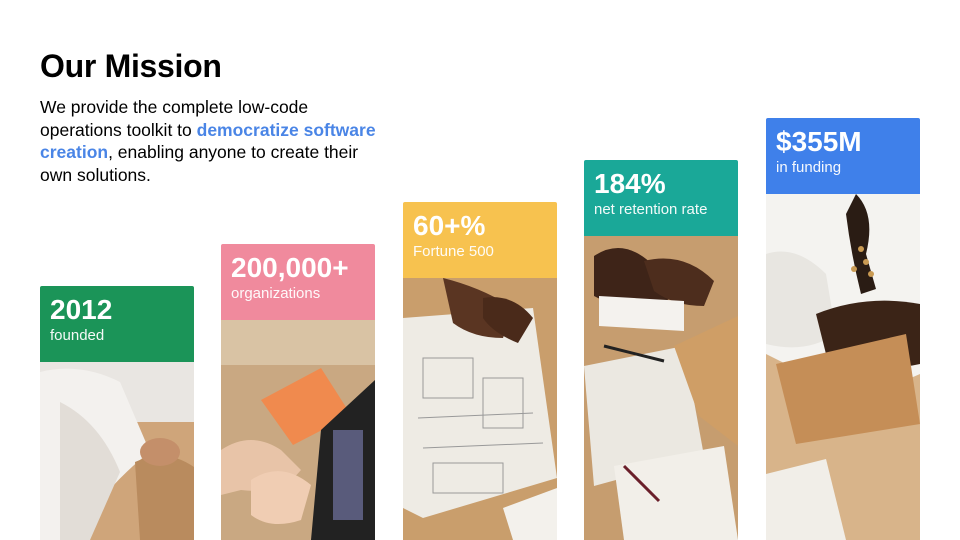  I want to click on stat-column-funding: $355M in funding, so click(843, 329).